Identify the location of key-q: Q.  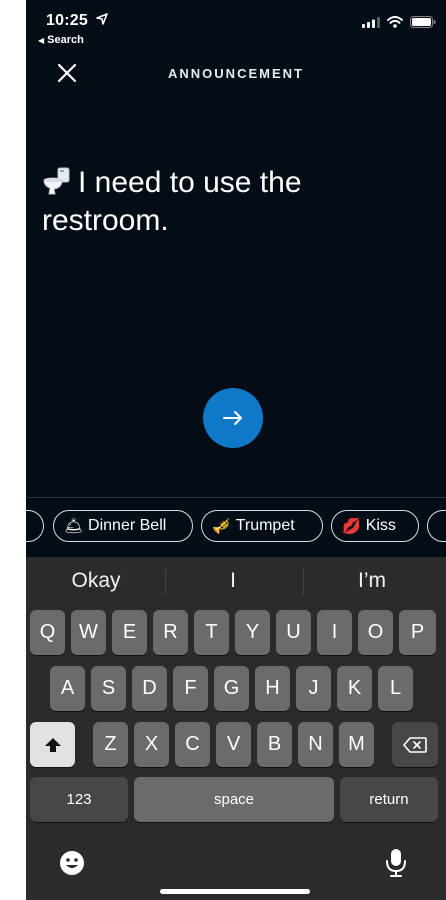
(47, 632).